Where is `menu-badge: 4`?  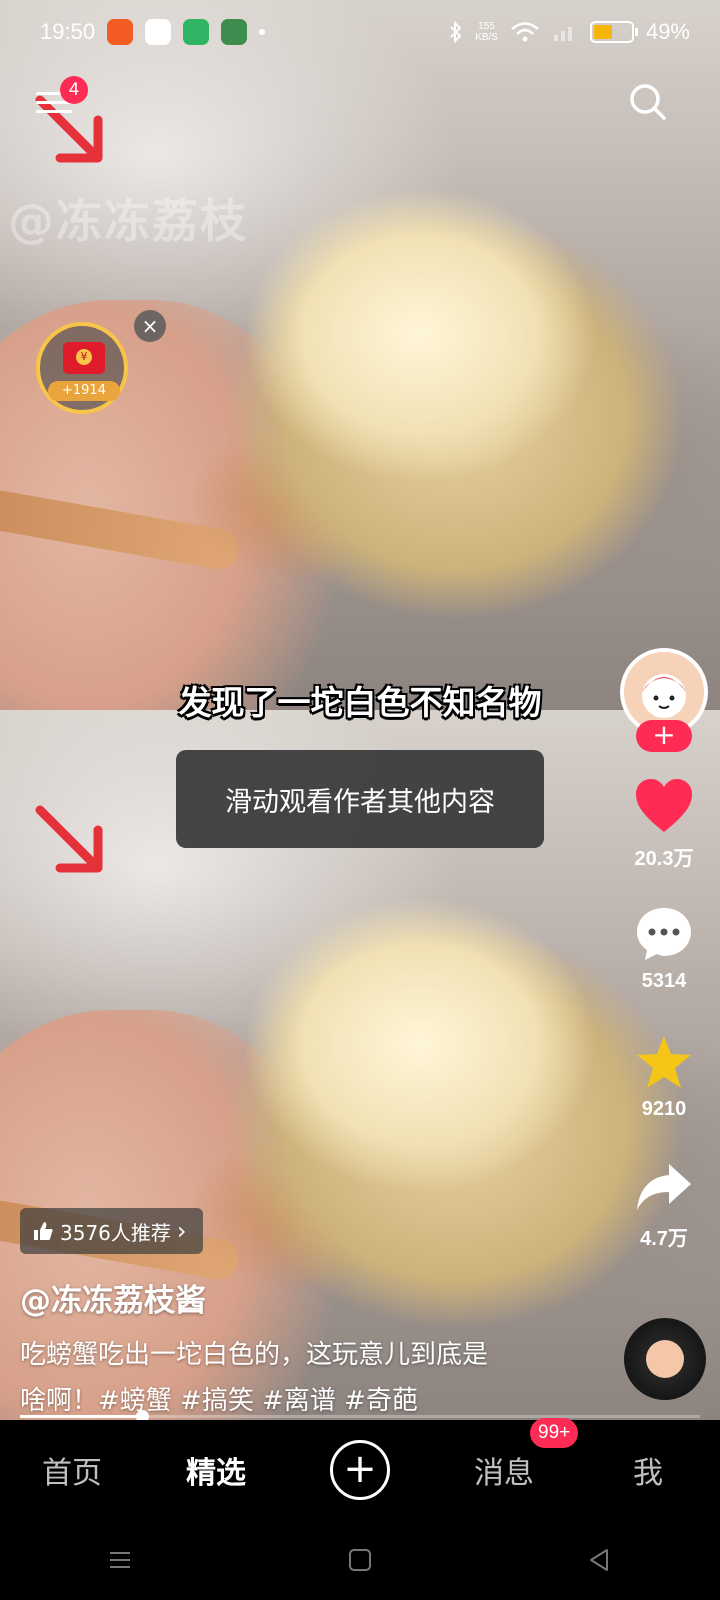
menu-badge: 4 is located at coordinates (74, 90).